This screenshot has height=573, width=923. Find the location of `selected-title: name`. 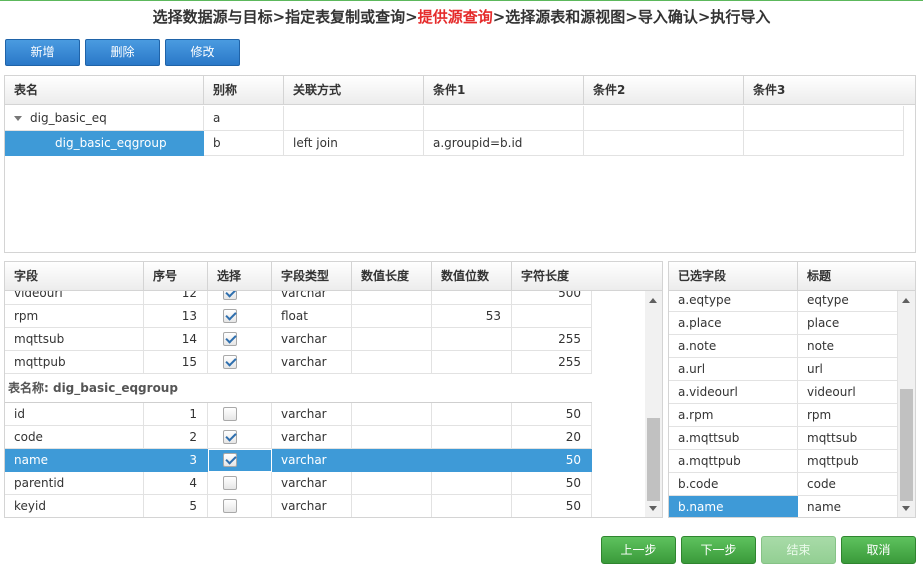

selected-title: name is located at coordinates (848, 506).